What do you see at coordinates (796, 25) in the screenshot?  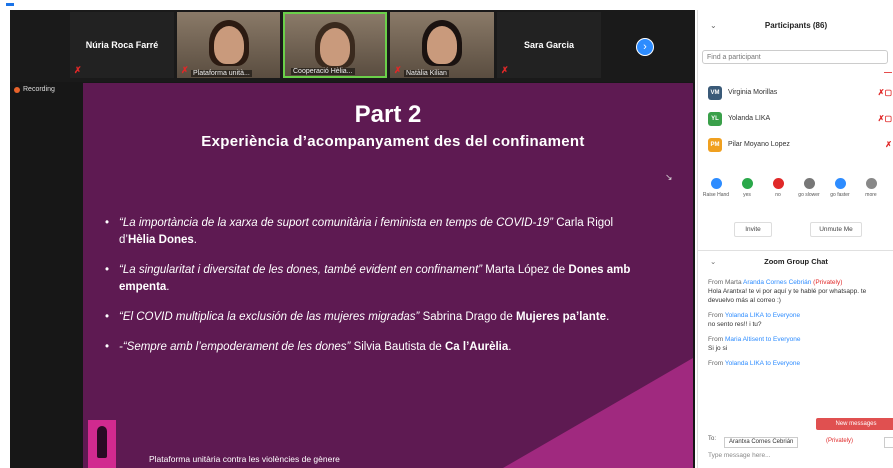 I see `participants-title: Participants (86)` at bounding box center [796, 25].